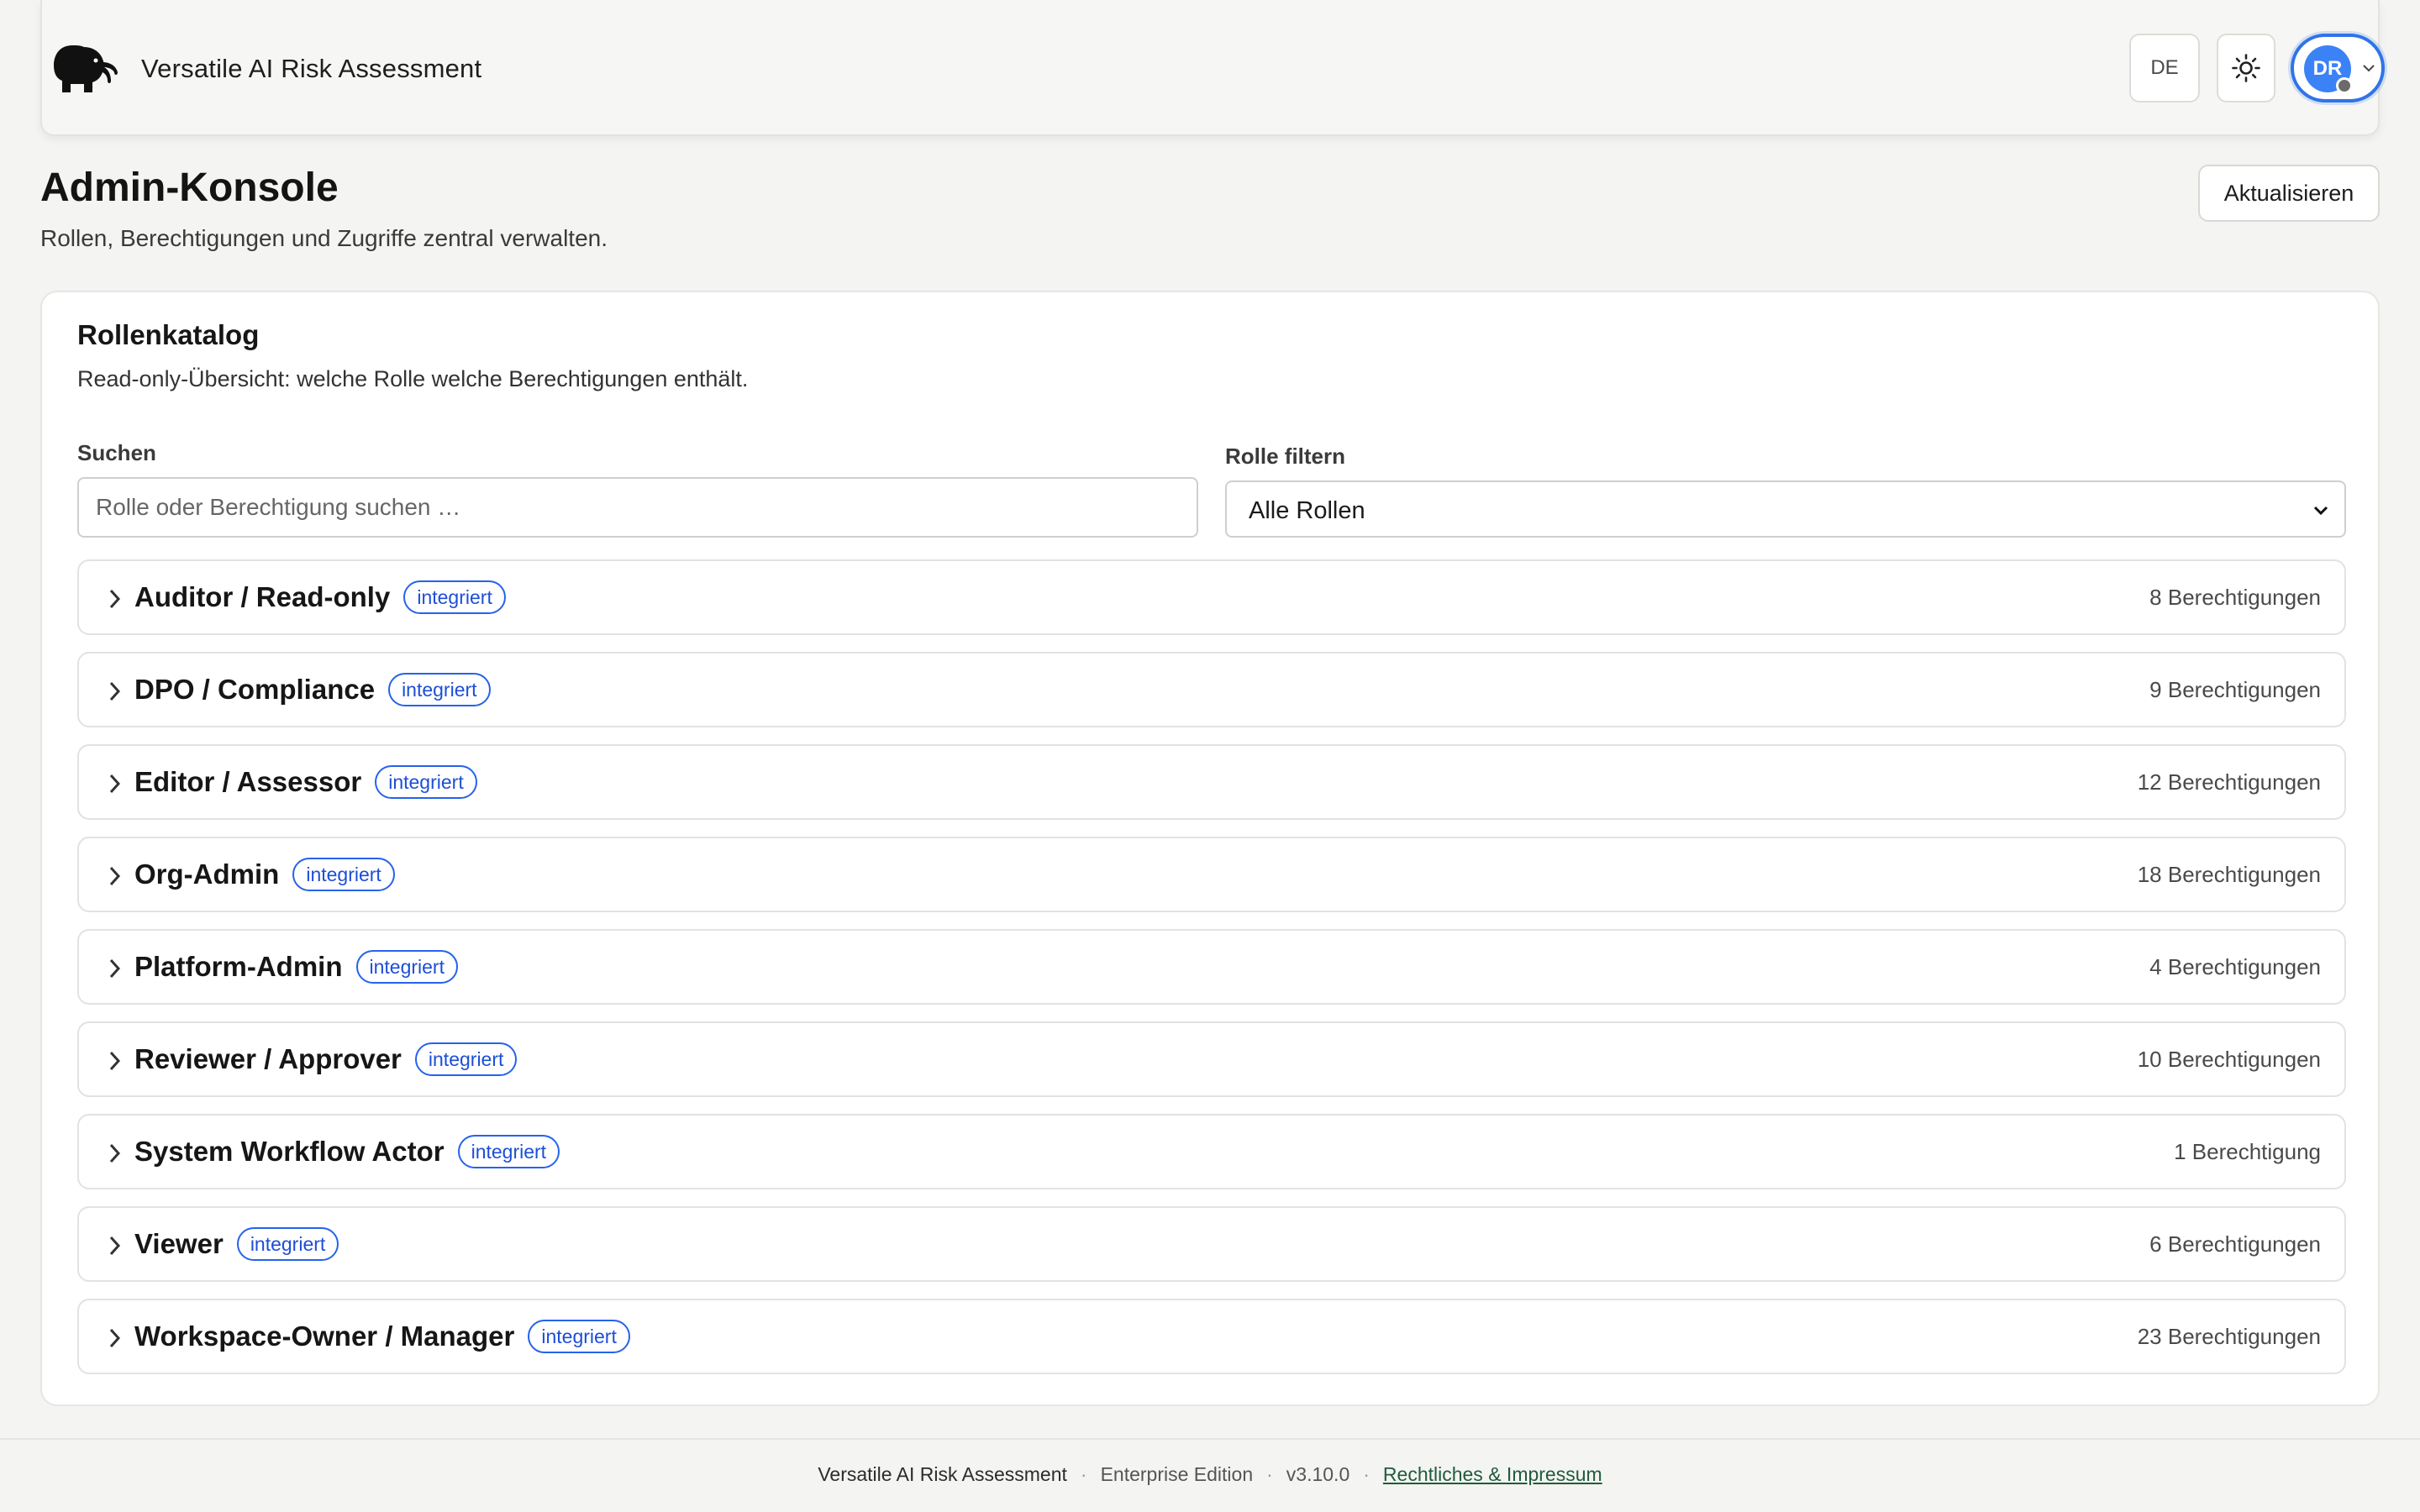  I want to click on sun-icon, so click(2246, 68).